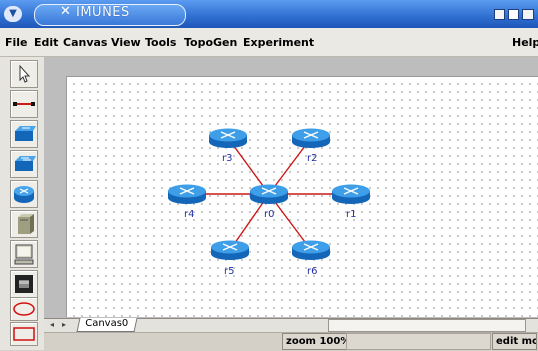  I want to click on router-label-r3: r3, so click(227, 158).